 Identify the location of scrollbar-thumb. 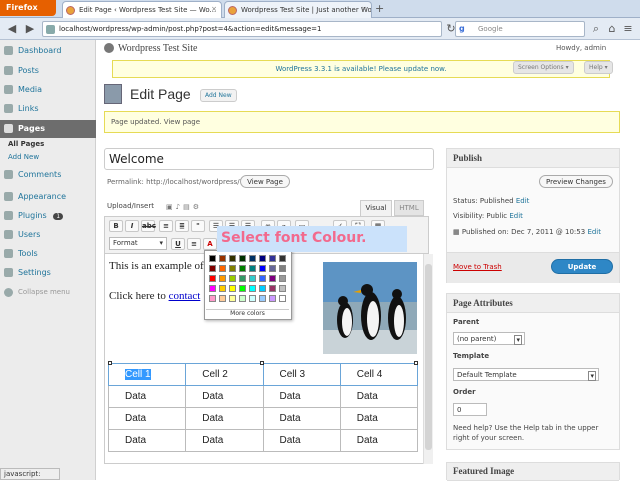
(428, 357).